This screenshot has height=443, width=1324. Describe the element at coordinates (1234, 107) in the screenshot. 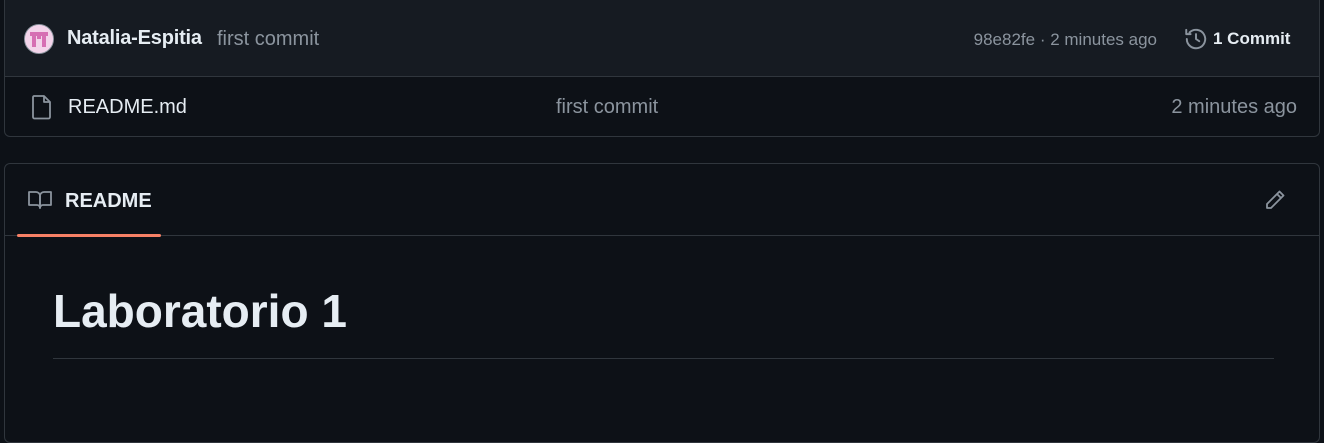

I see `file-commit-time: 2 minutes ago` at that location.